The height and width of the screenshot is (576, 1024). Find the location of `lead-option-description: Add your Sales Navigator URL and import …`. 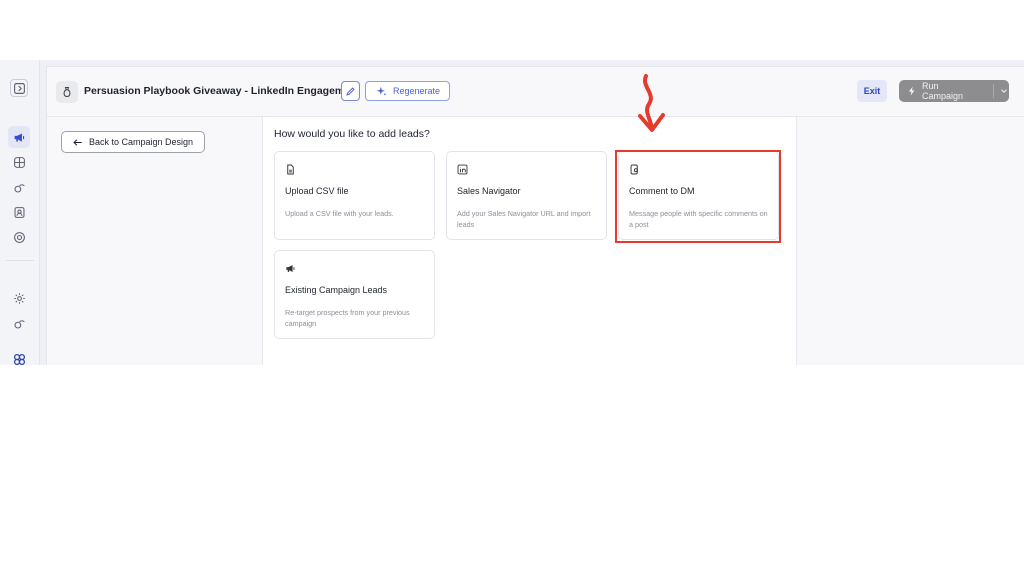

lead-option-description: Add your Sales Navigator URL and import … is located at coordinates (524, 219).